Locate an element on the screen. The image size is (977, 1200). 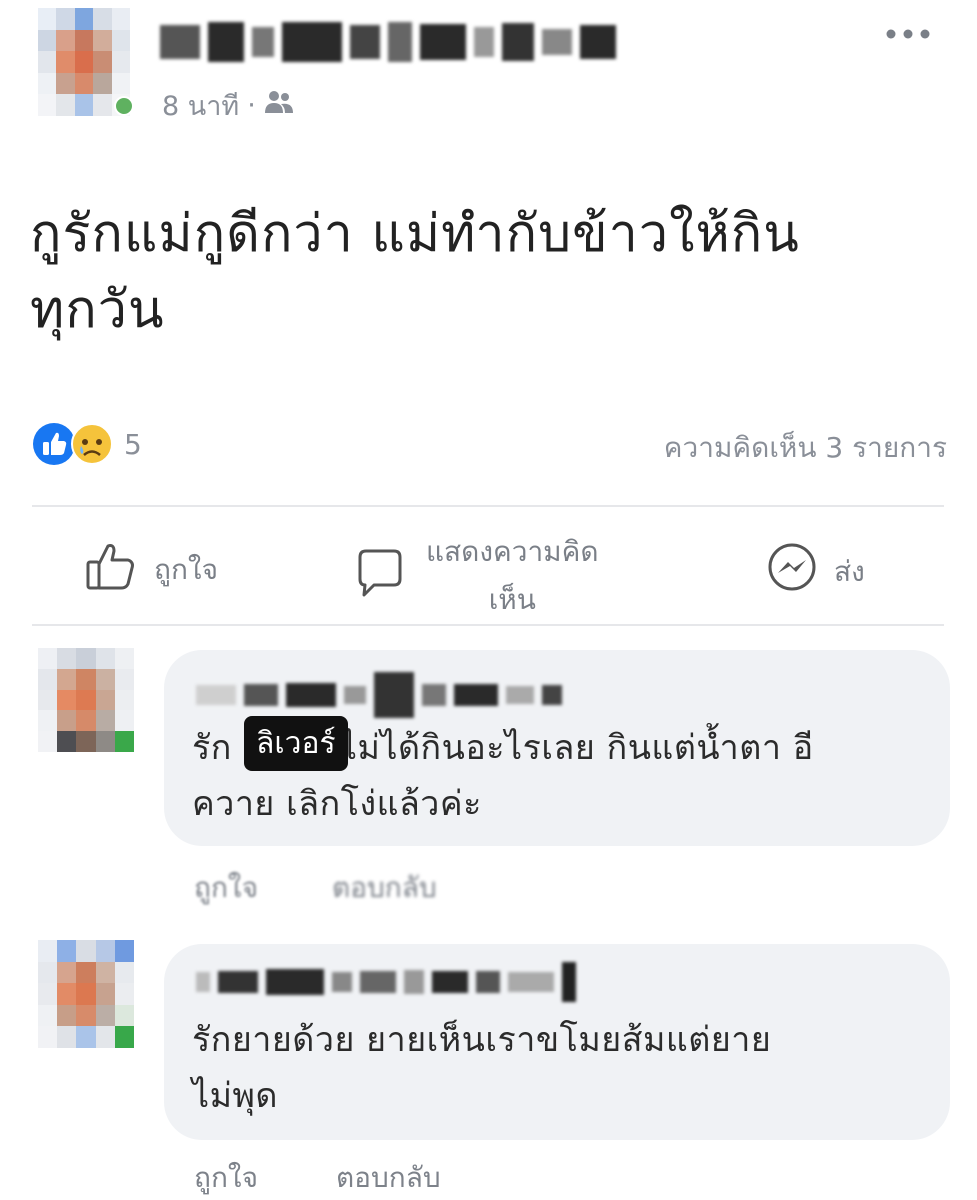
reactions-summary: 5 is located at coordinates (87, 444).